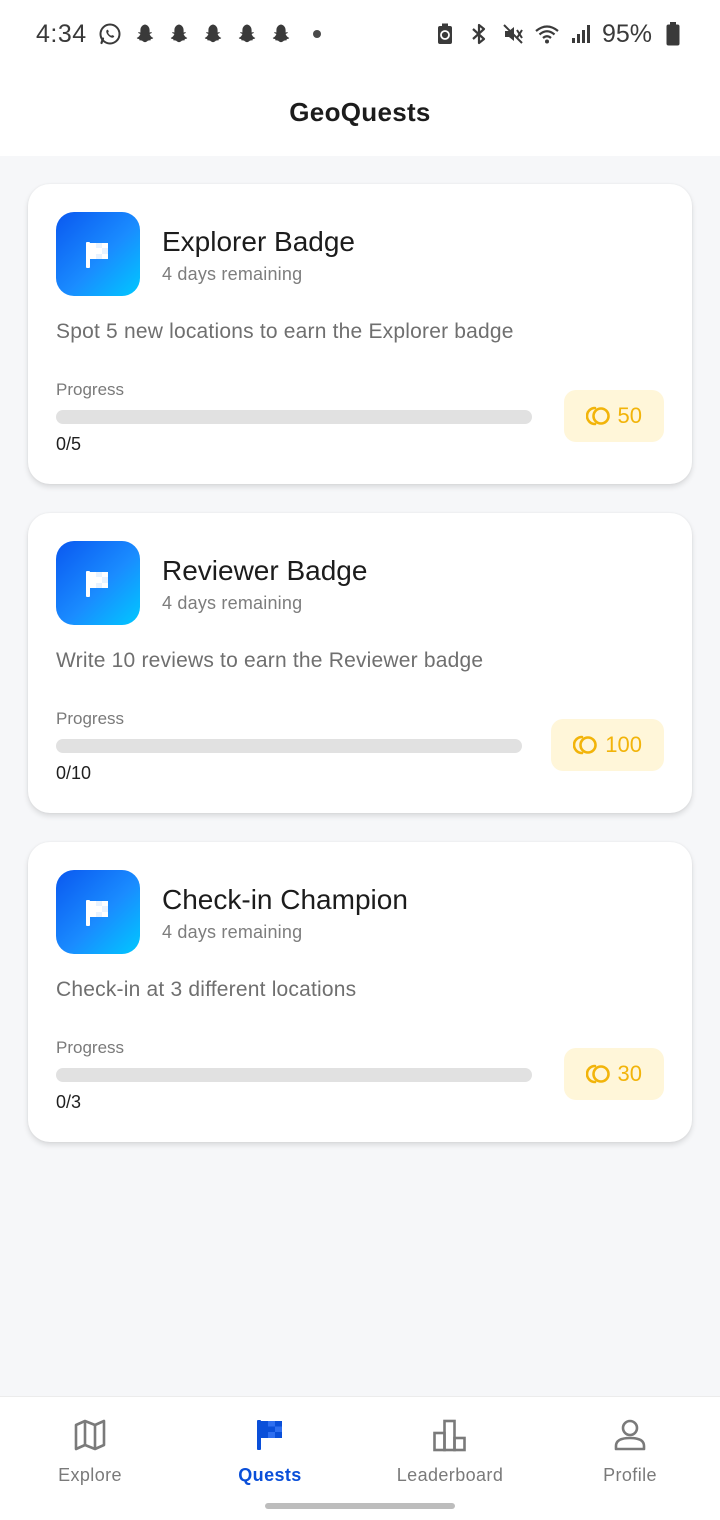 The image size is (720, 1520). What do you see at coordinates (360, 34) in the screenshot?
I see `status-bar: 4:34 95%` at bounding box center [360, 34].